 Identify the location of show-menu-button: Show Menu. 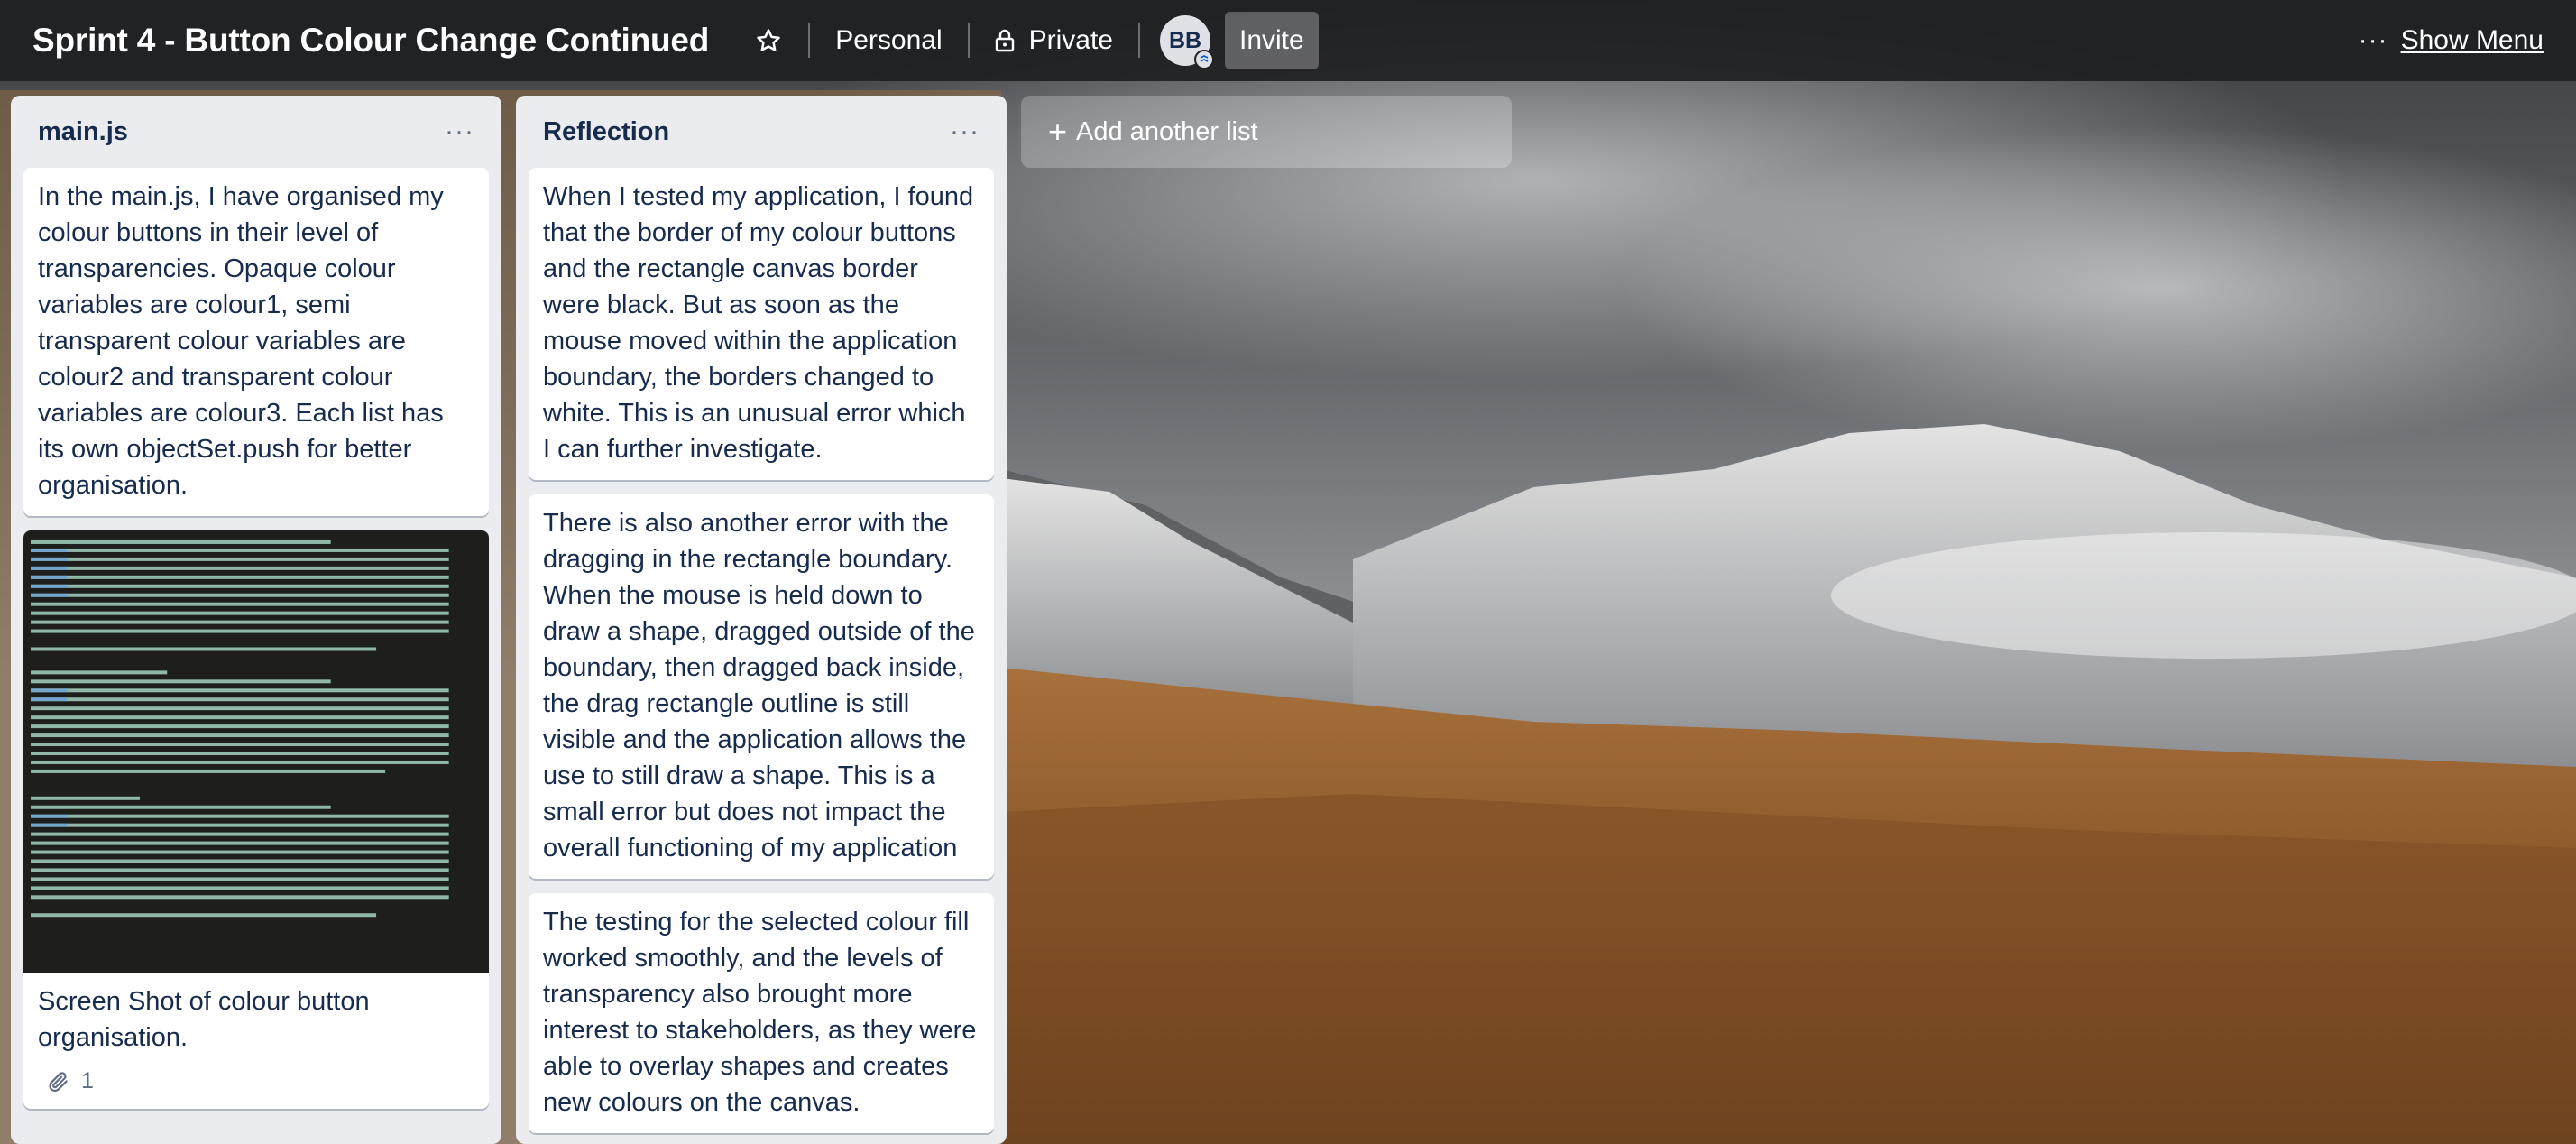
(2472, 40).